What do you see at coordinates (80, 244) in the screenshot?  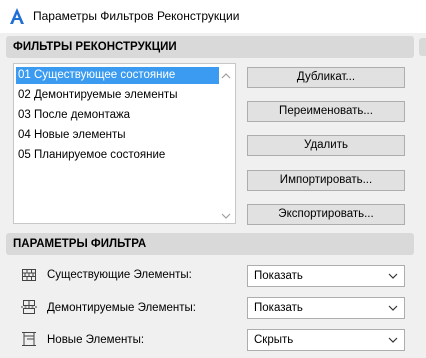 I see `params-section-title: ПАРАМЕТРЫ ФИЛЬТРА` at bounding box center [80, 244].